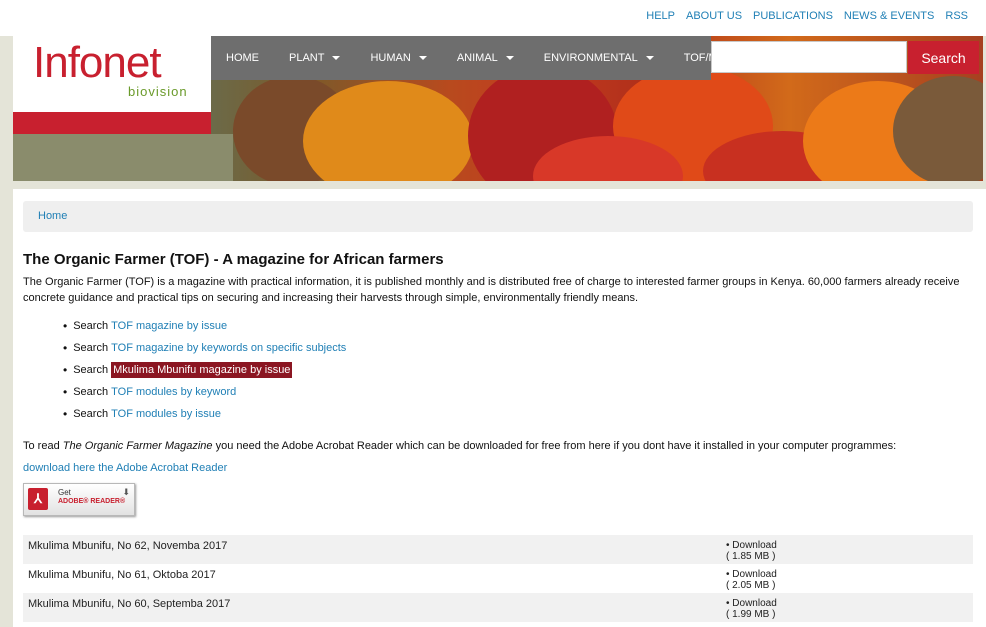 This screenshot has height=627, width=986. I want to click on logo-wordmark: Infonet, so click(97, 62).